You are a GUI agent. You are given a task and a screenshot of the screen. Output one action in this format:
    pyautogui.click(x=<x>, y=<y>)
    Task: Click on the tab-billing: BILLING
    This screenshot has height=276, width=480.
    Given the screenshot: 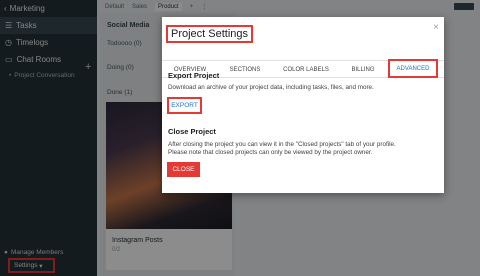 What is the action you would take?
    pyautogui.click(x=363, y=69)
    